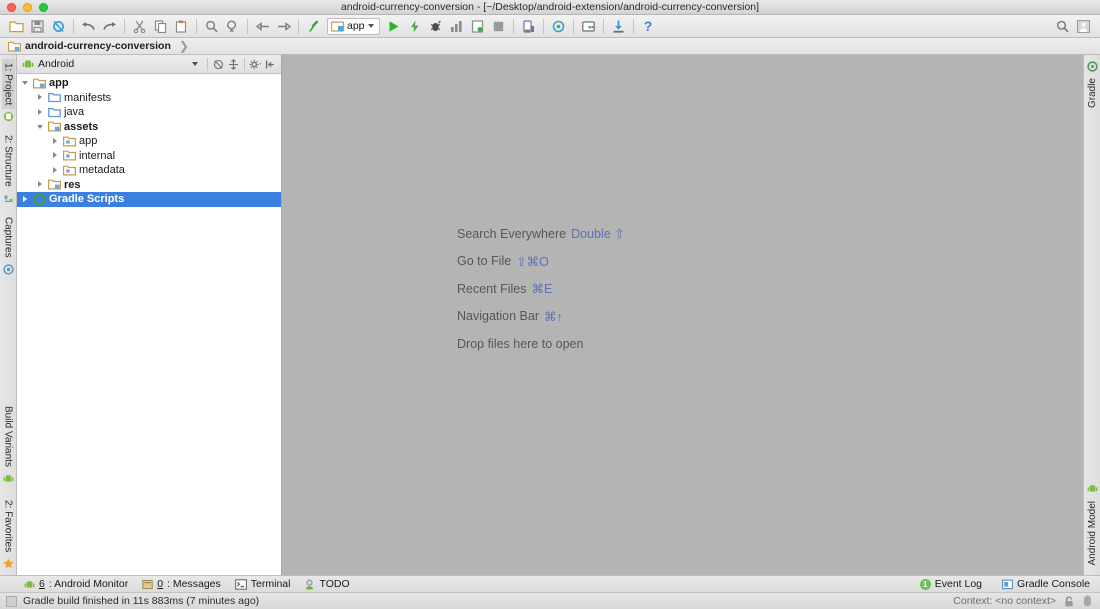 The height and width of the screenshot is (609, 1100). What do you see at coordinates (8, 237) in the screenshot?
I see `sidebar-item-captures: Captures` at bounding box center [8, 237].